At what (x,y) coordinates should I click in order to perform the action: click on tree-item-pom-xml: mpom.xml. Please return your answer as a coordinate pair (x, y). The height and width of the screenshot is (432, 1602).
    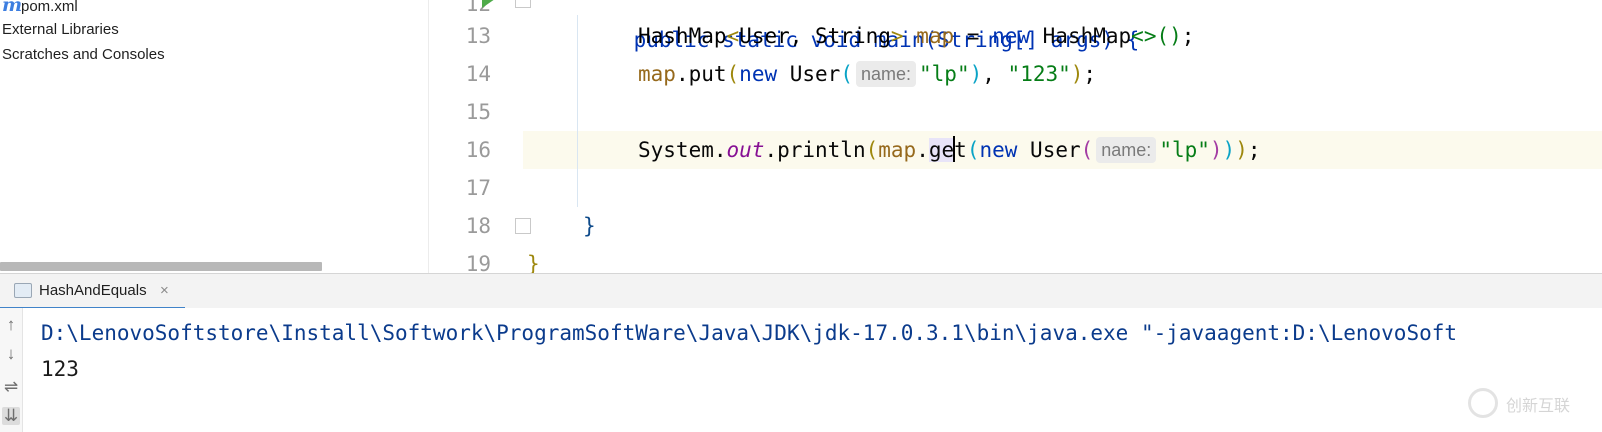
    Looking at the image, I should click on (40, 8).